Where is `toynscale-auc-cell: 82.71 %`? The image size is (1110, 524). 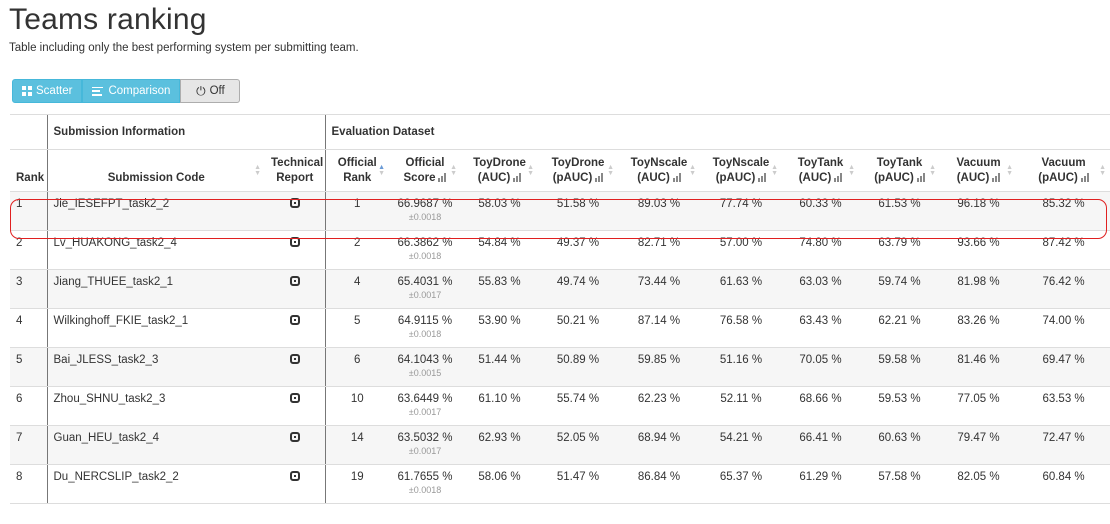 toynscale-auc-cell: 82.71 % is located at coordinates (659, 250).